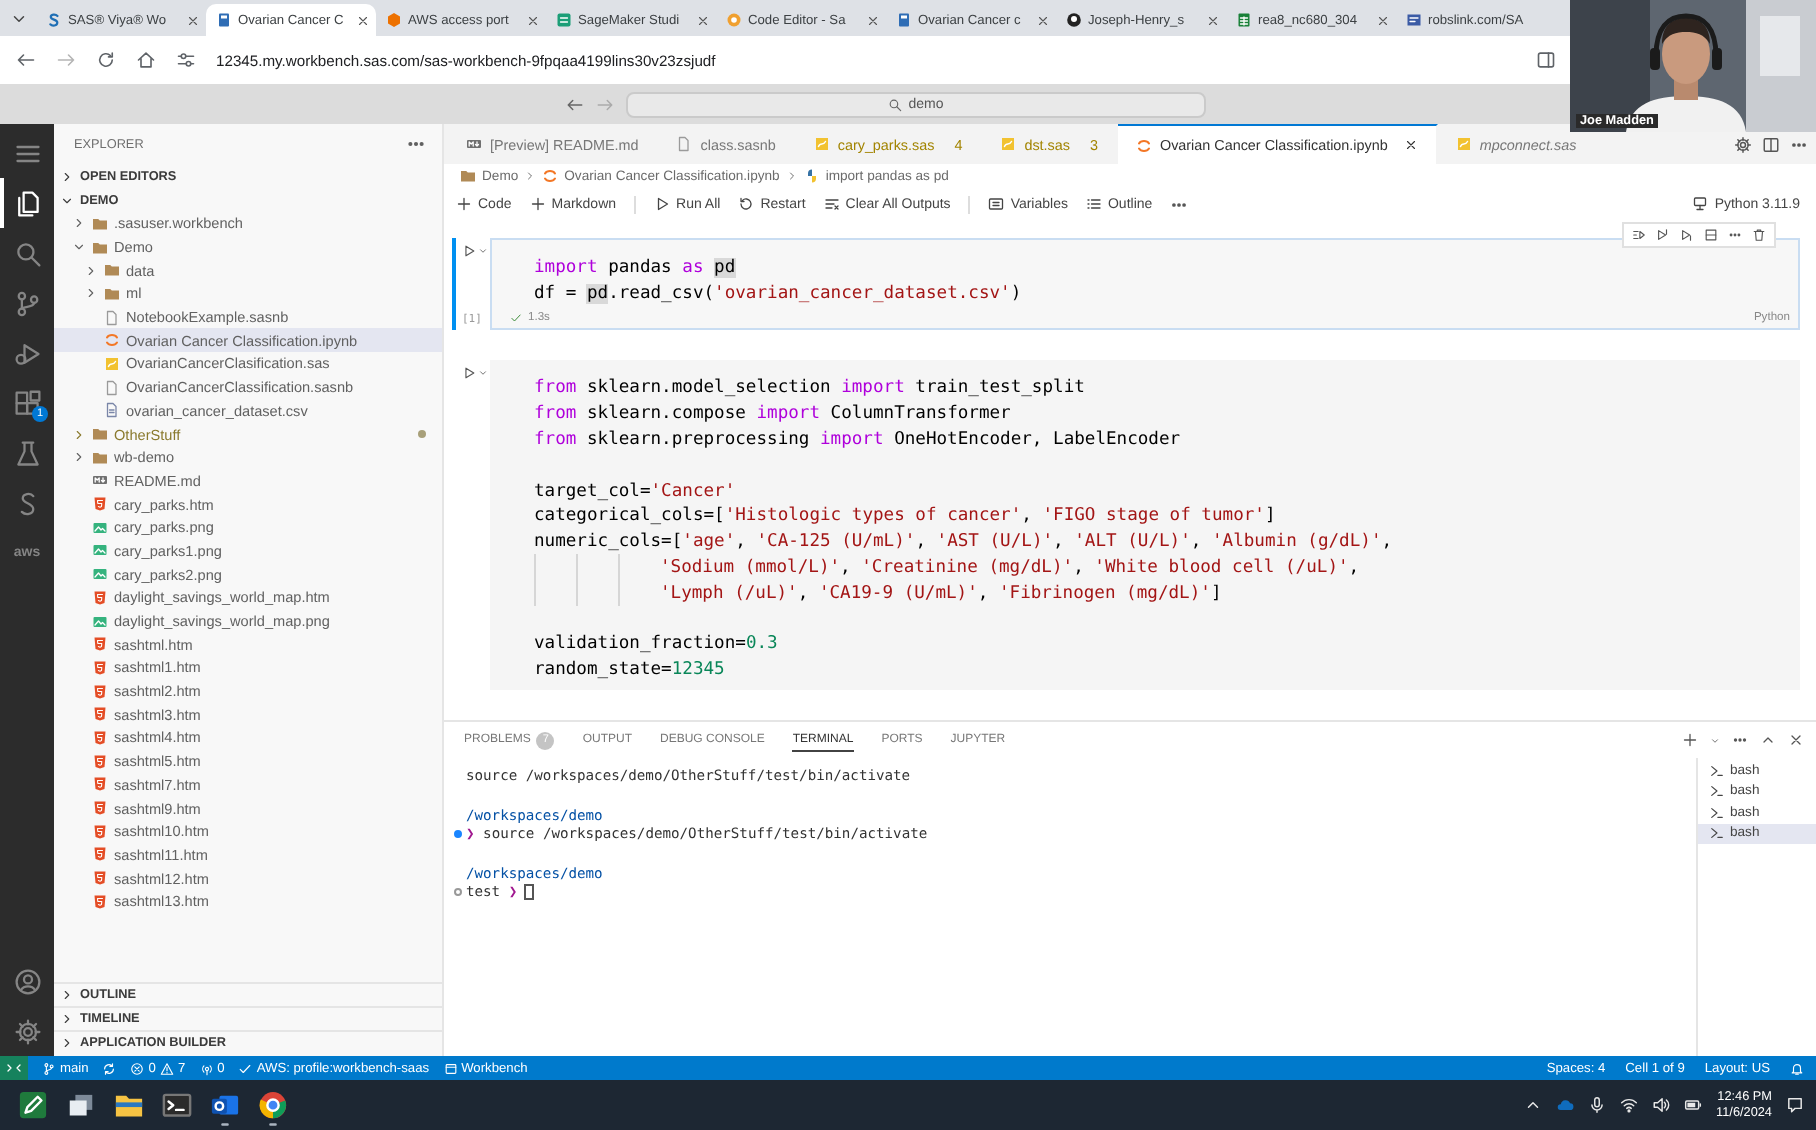 The height and width of the screenshot is (1130, 1816). What do you see at coordinates (186, 60) in the screenshot?
I see `site-settings-icon` at bounding box center [186, 60].